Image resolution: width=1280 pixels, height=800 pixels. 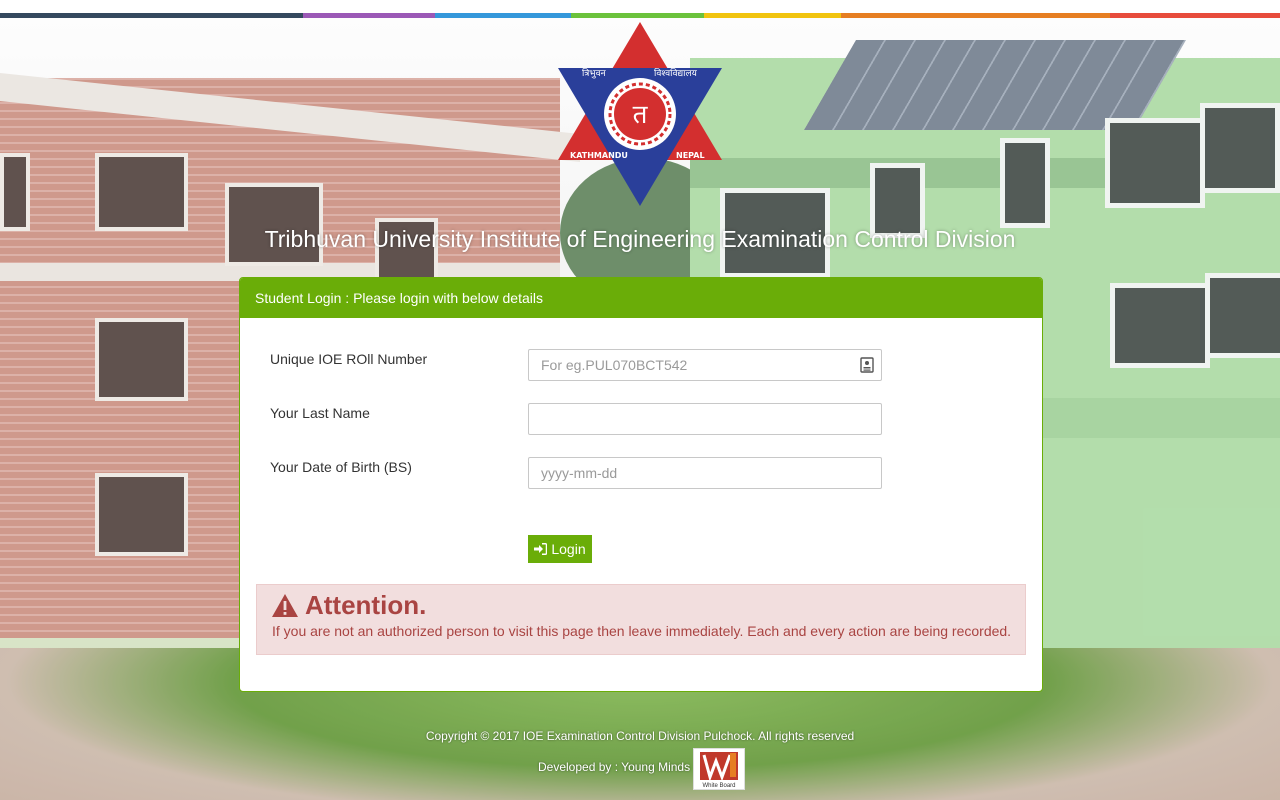 What do you see at coordinates (676, 73) in the screenshot?
I see `logo-text-top-right: विश्वविद्यालय` at bounding box center [676, 73].